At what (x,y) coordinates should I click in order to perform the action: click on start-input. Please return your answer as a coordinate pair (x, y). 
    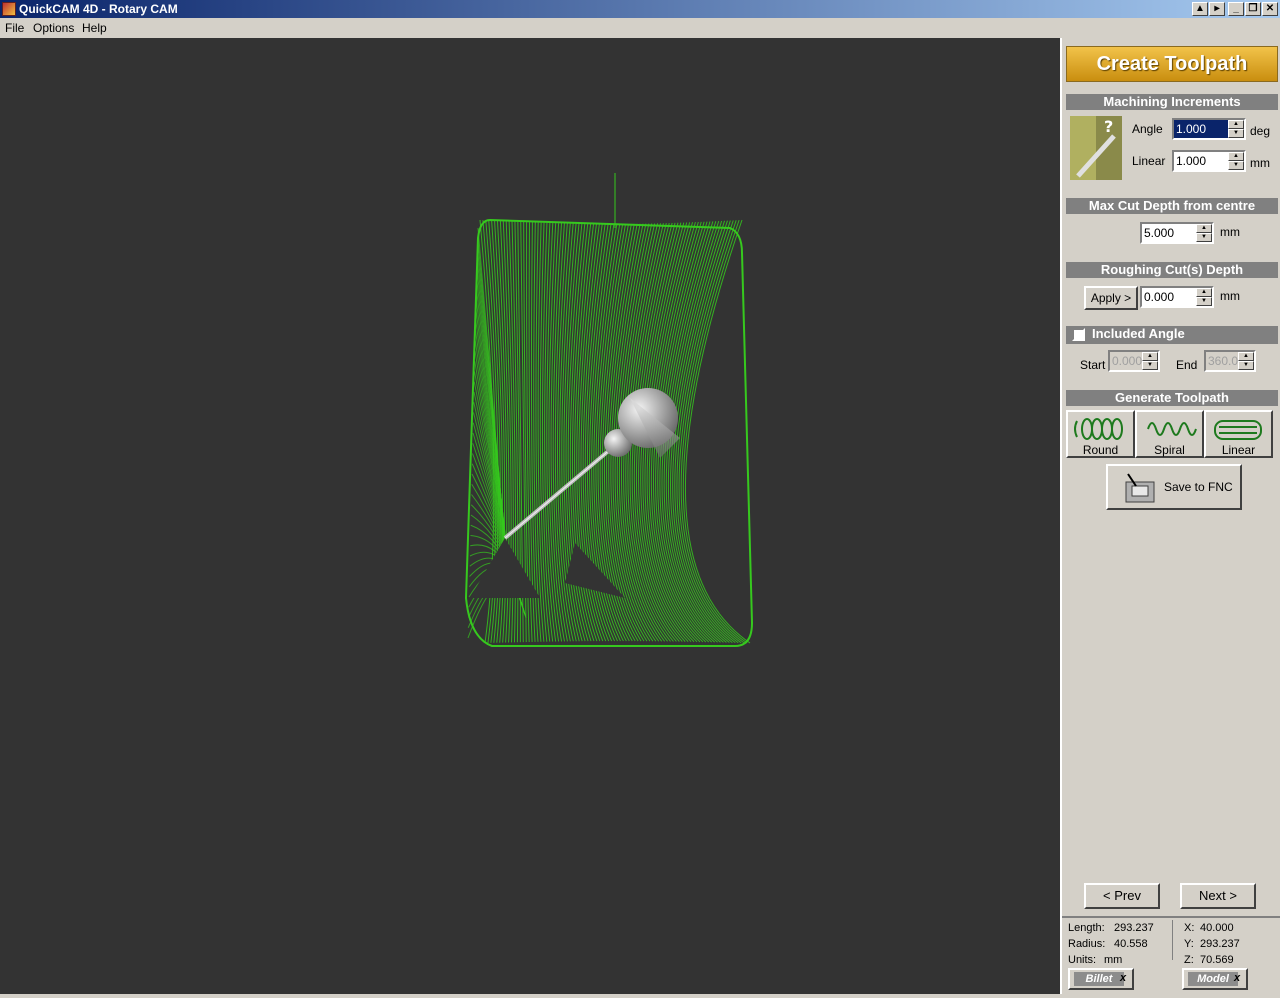
    Looking at the image, I should click on (1126, 361).